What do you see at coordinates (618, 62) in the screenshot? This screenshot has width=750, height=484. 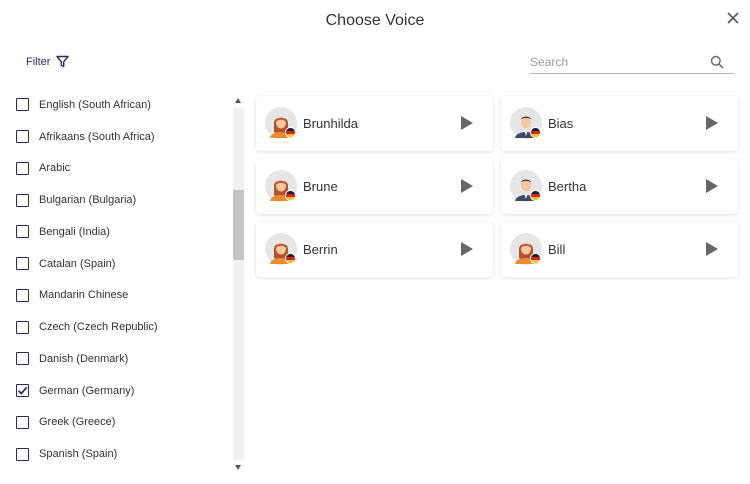 I see `search-input` at bounding box center [618, 62].